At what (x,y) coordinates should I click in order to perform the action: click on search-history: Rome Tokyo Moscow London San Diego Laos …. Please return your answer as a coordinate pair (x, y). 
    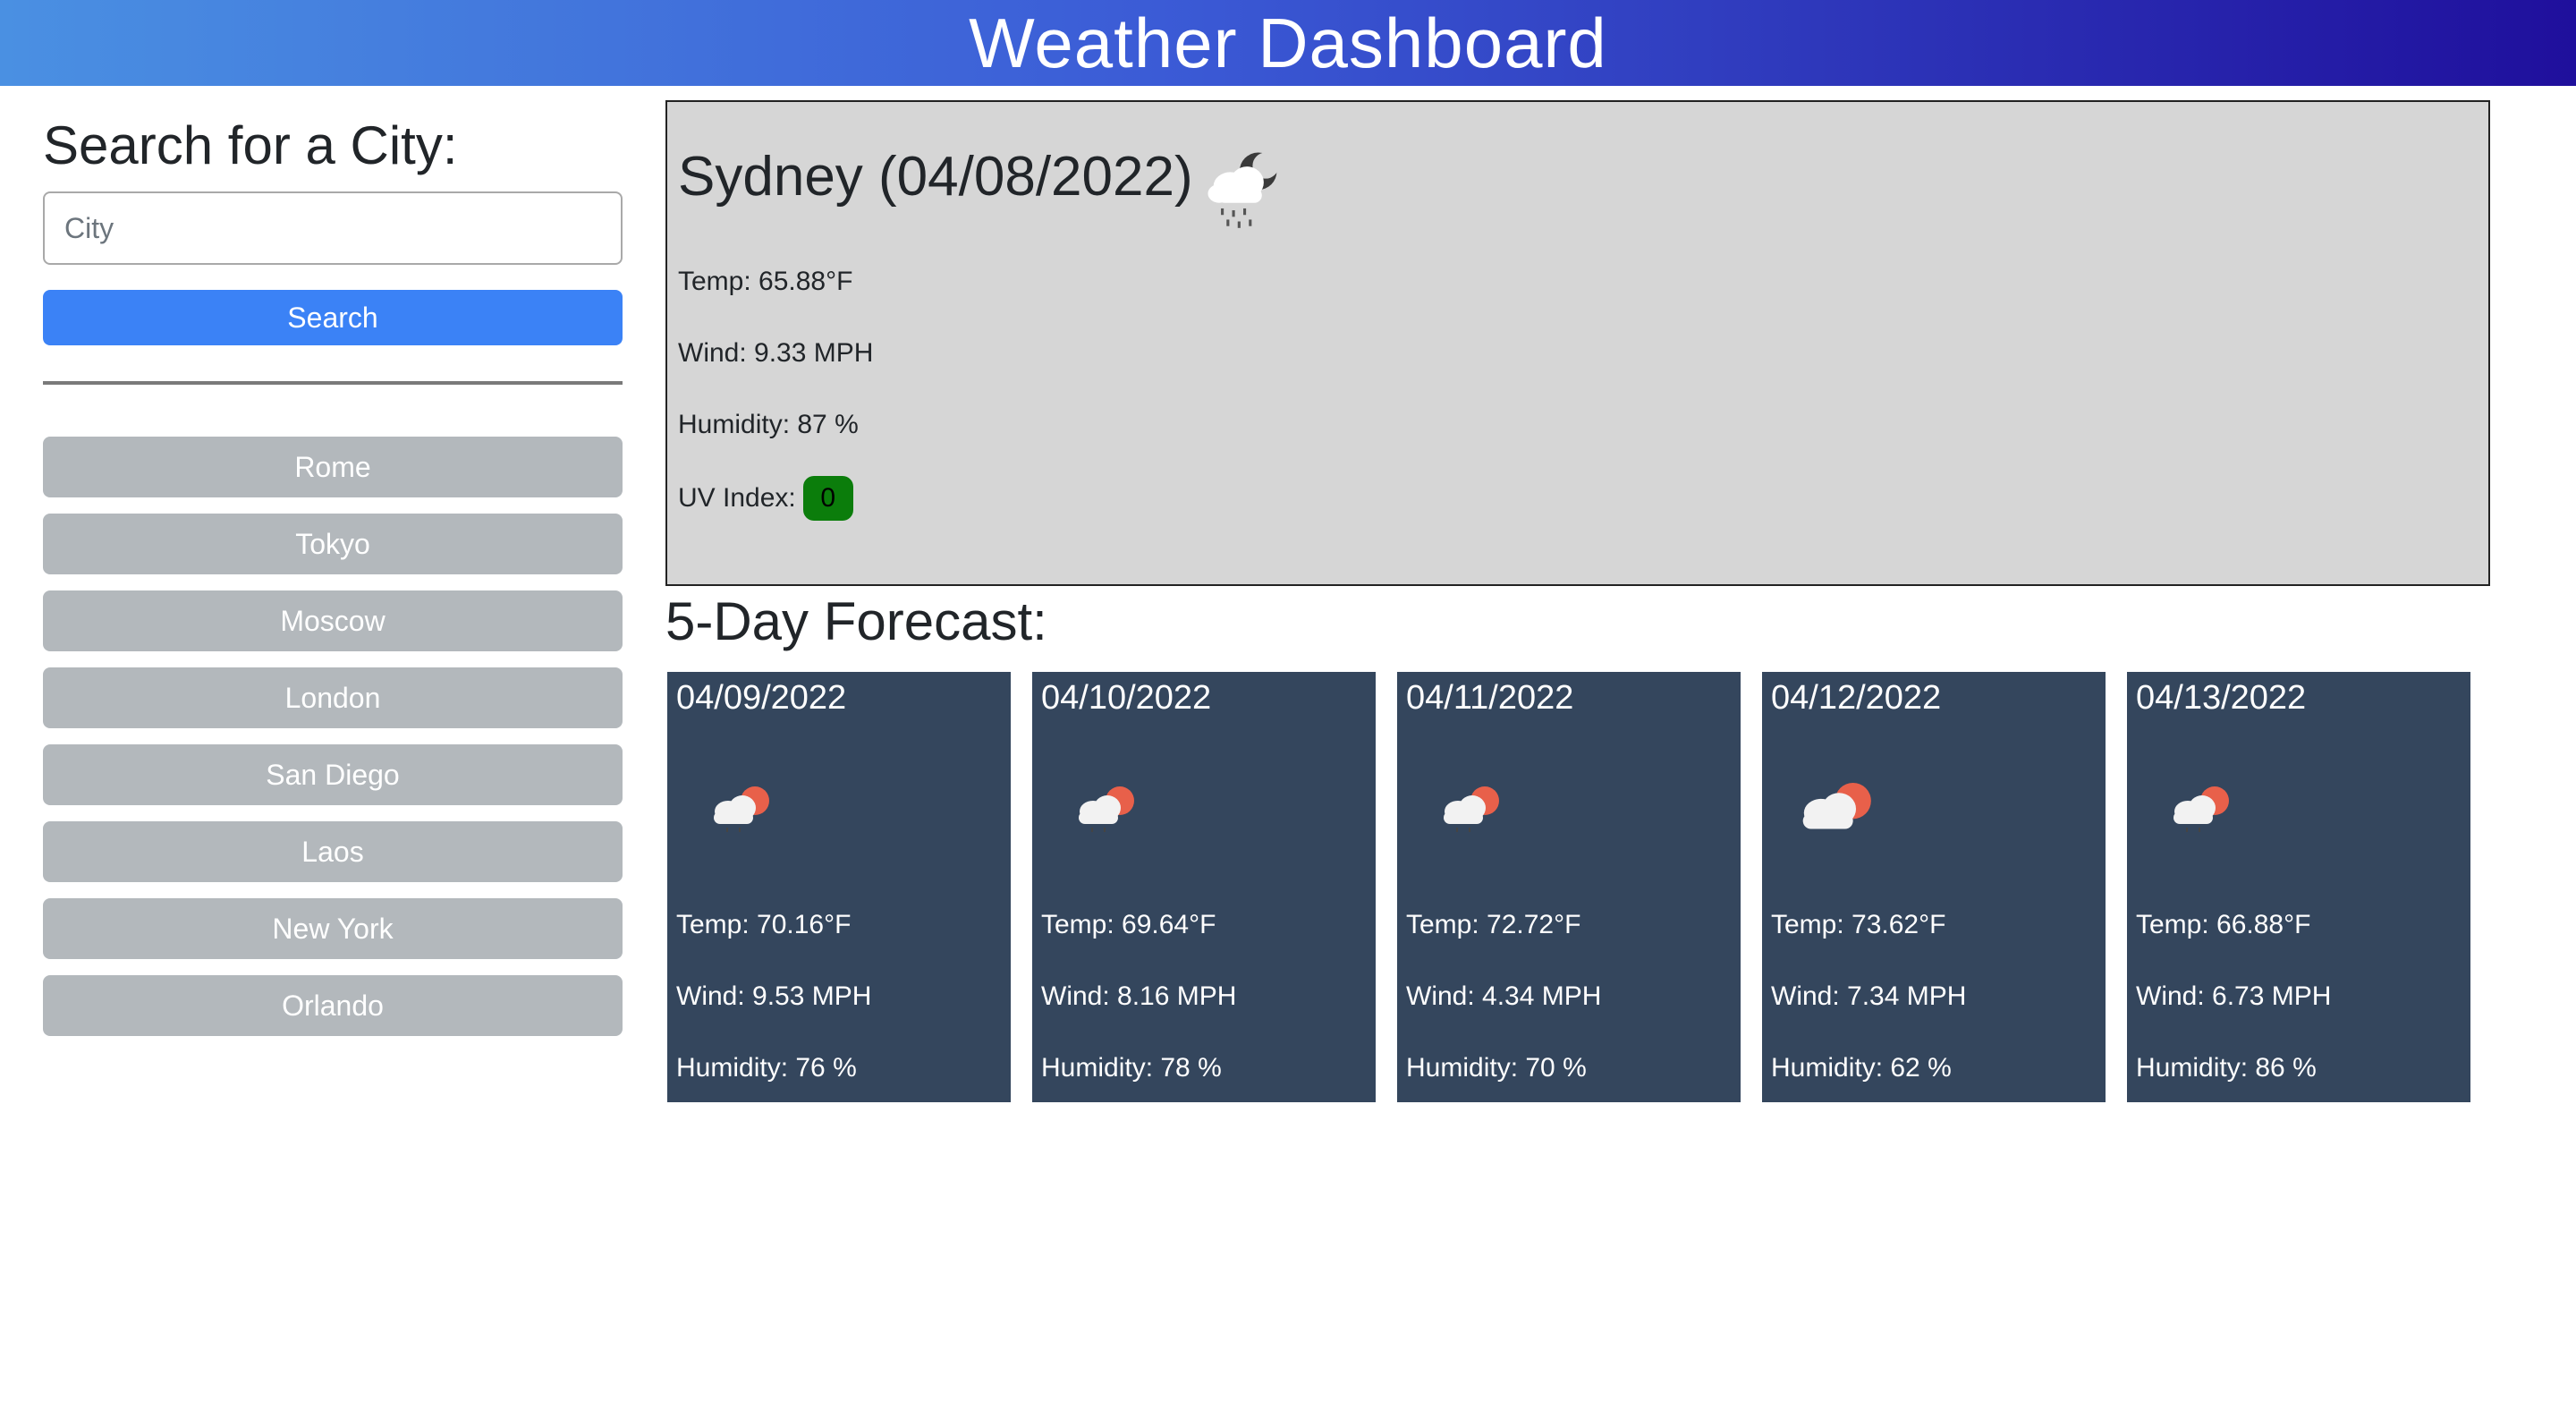
    Looking at the image, I should click on (333, 744).